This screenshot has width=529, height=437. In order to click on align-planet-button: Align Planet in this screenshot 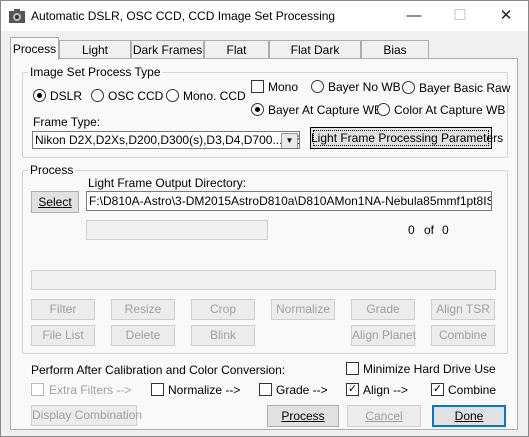, I will do `click(383, 335)`.